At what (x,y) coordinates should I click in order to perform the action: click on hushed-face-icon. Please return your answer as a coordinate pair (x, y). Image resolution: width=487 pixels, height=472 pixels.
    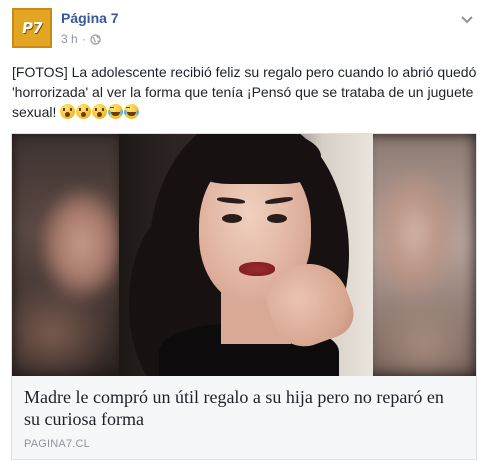
    Looking at the image, I should click on (100, 111).